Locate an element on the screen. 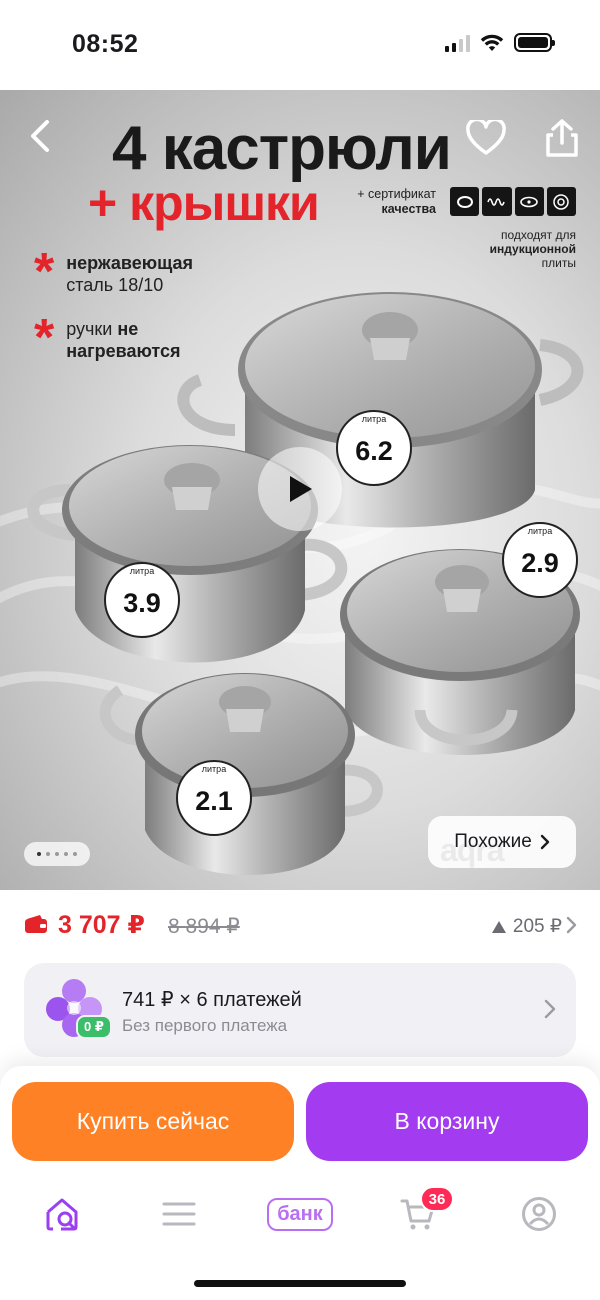 The height and width of the screenshot is (1300, 600). buy-now-button: Купить сейчас is located at coordinates (153, 1121).